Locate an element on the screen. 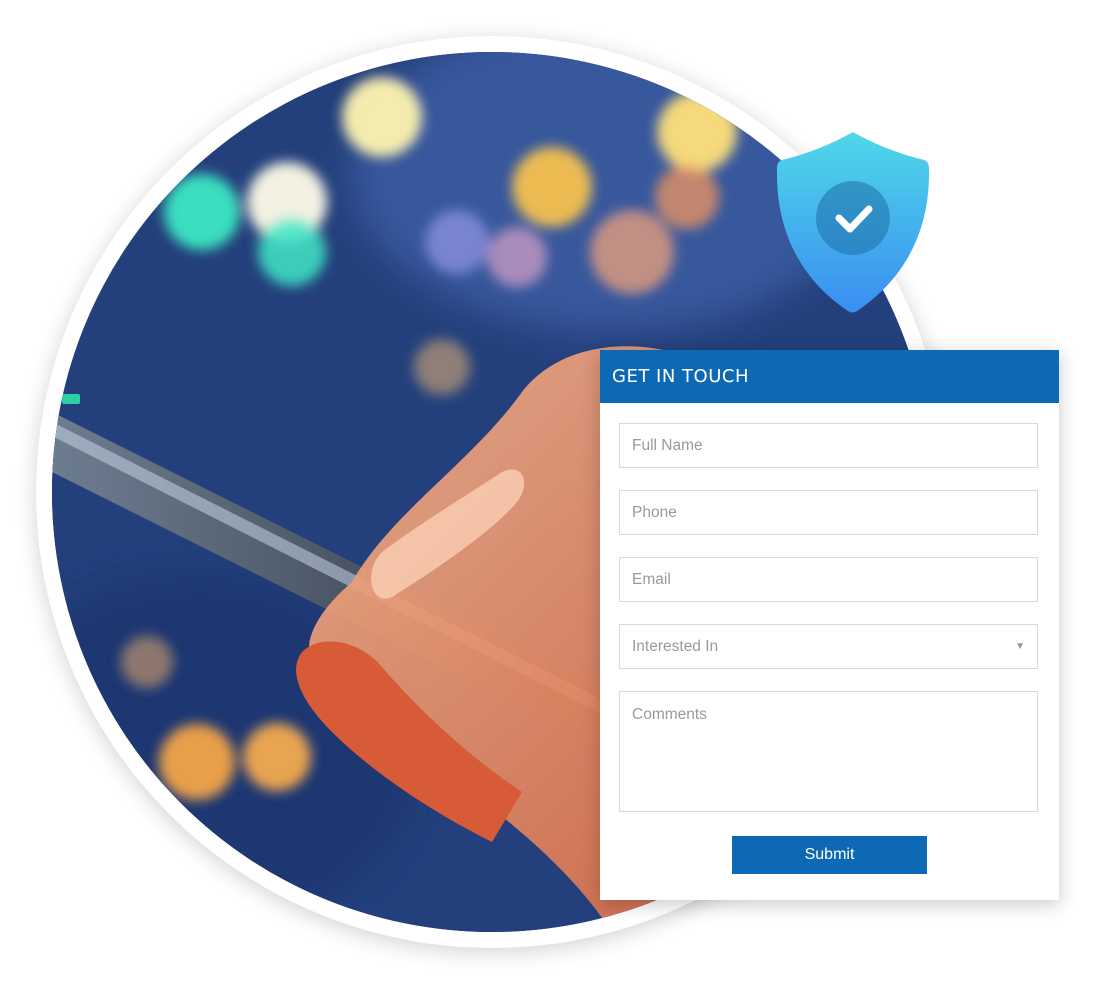 This screenshot has height=988, width=1099. phone-input is located at coordinates (828, 512).